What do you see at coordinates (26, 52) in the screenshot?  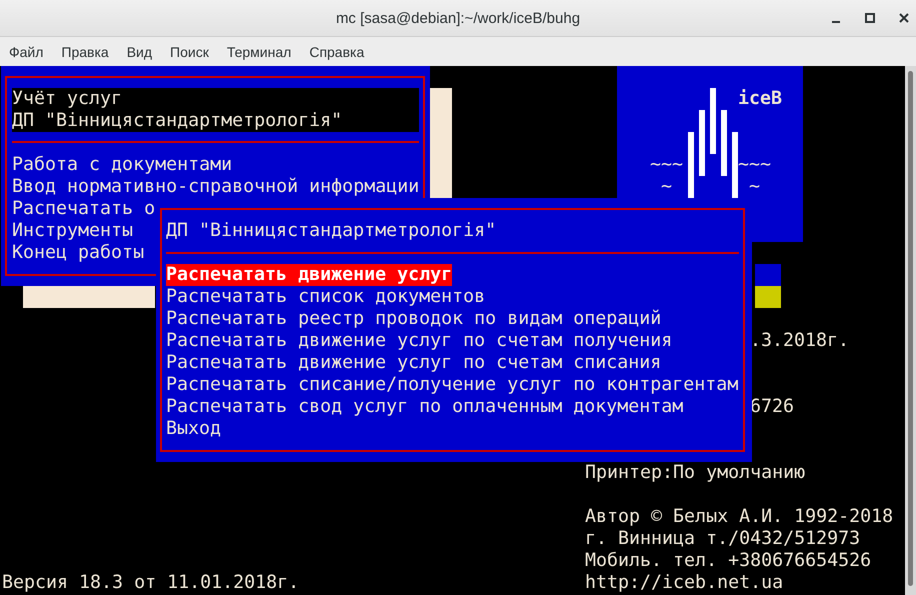 I see `menu-item: Файл` at bounding box center [26, 52].